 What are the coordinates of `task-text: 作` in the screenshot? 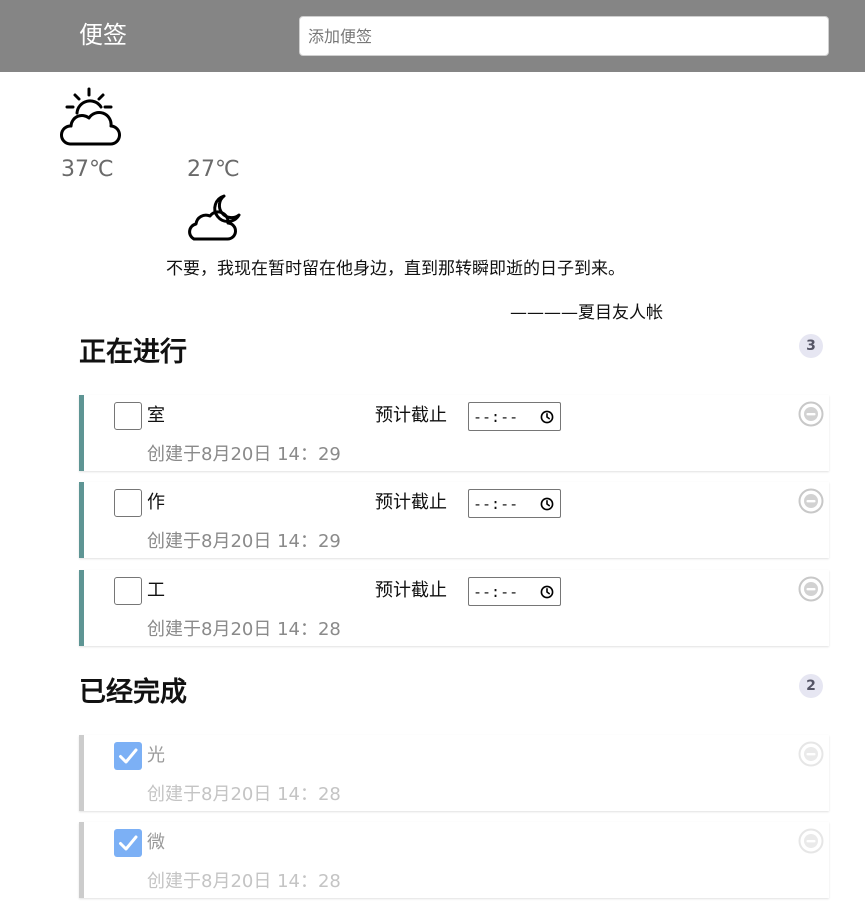 It's located at (156, 502).